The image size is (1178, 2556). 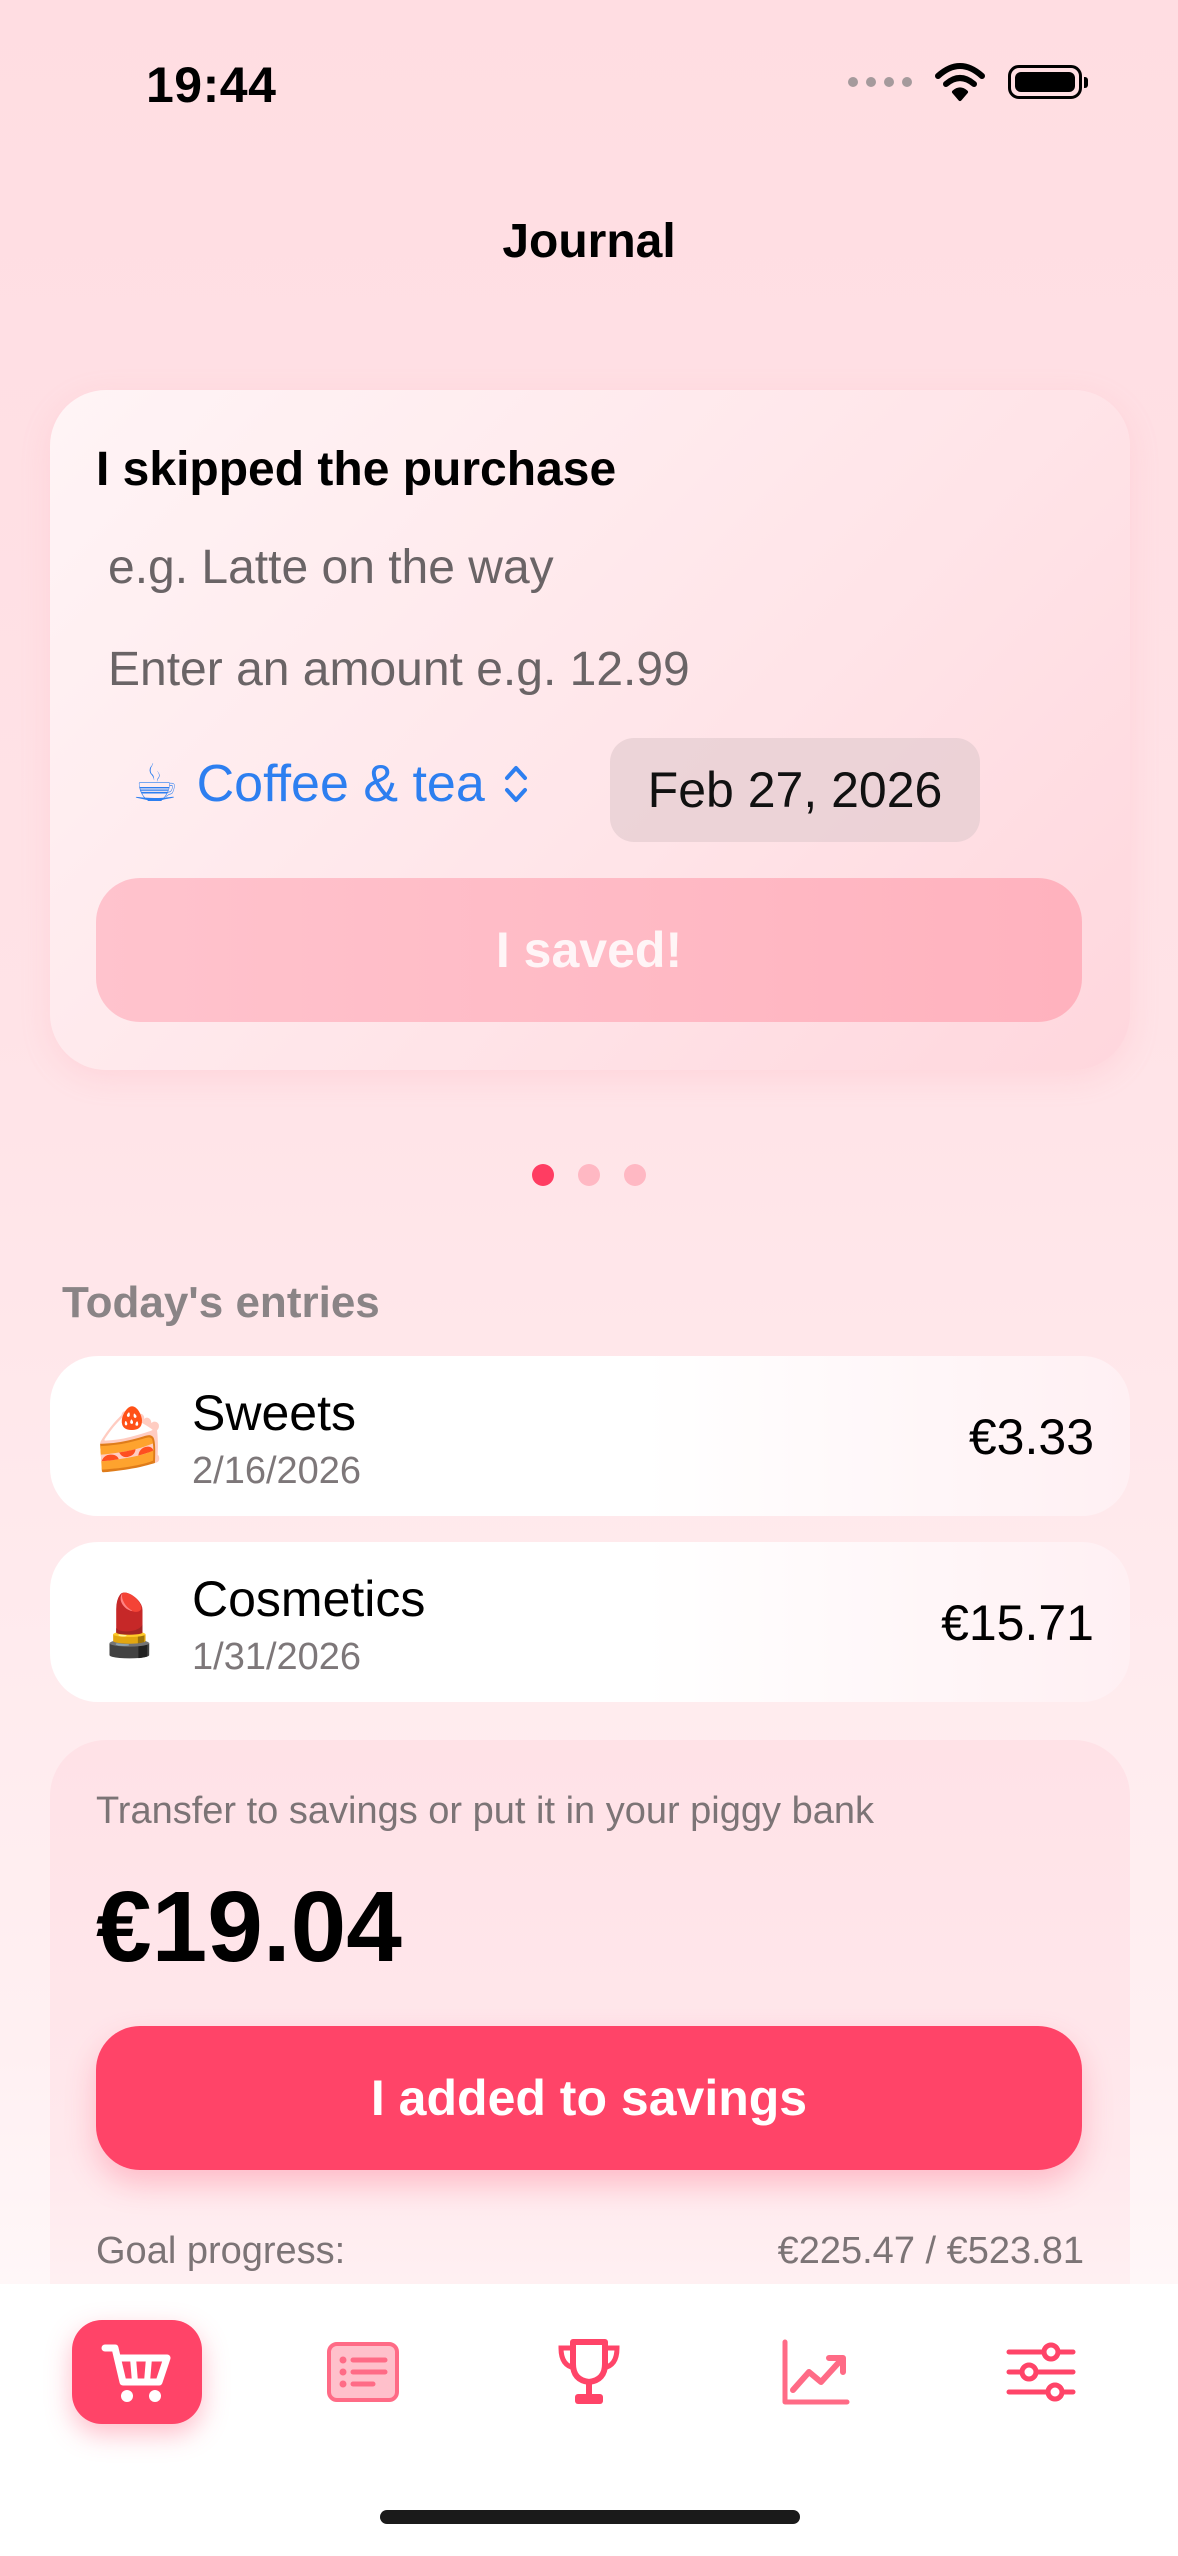 What do you see at coordinates (211, 85) in the screenshot?
I see `status-time: 19:44` at bounding box center [211, 85].